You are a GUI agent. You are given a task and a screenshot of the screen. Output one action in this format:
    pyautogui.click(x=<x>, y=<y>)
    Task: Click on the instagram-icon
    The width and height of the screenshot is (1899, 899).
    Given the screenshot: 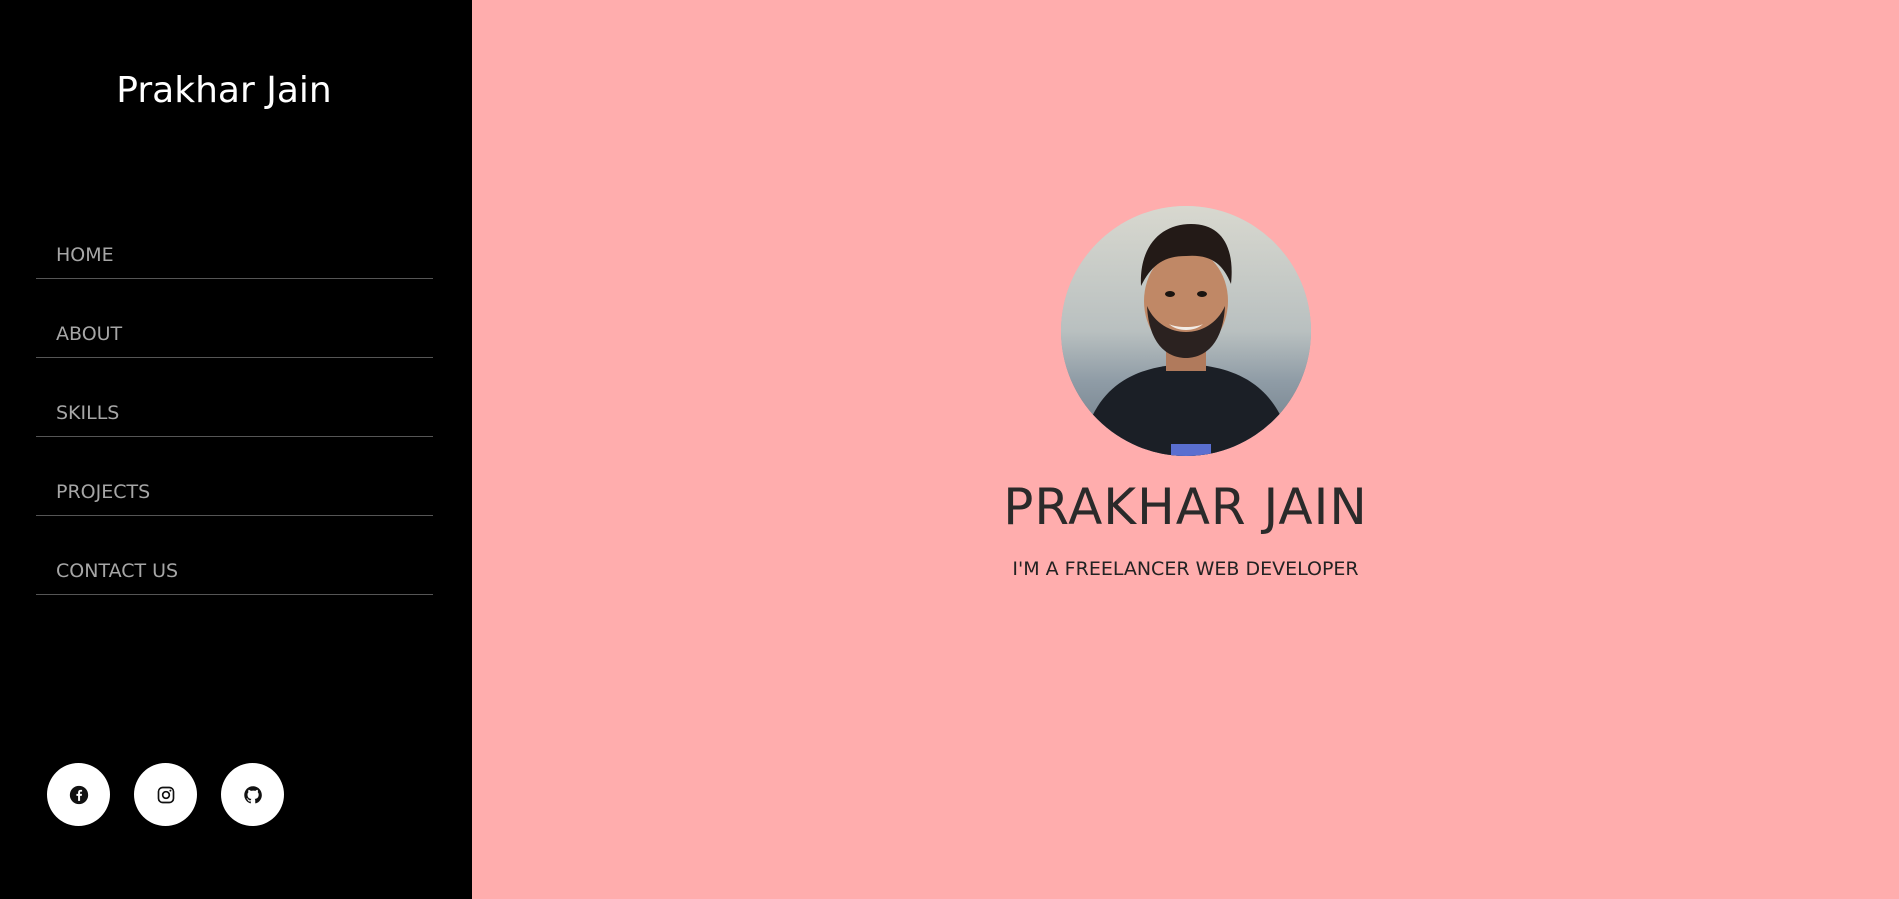 What is the action you would take?
    pyautogui.click(x=165, y=794)
    